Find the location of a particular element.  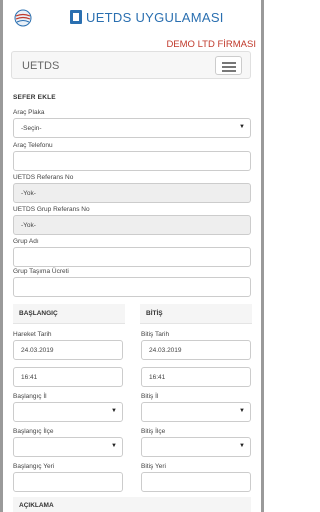

aciklama-title: AÇIKLAMA is located at coordinates (36, 505).